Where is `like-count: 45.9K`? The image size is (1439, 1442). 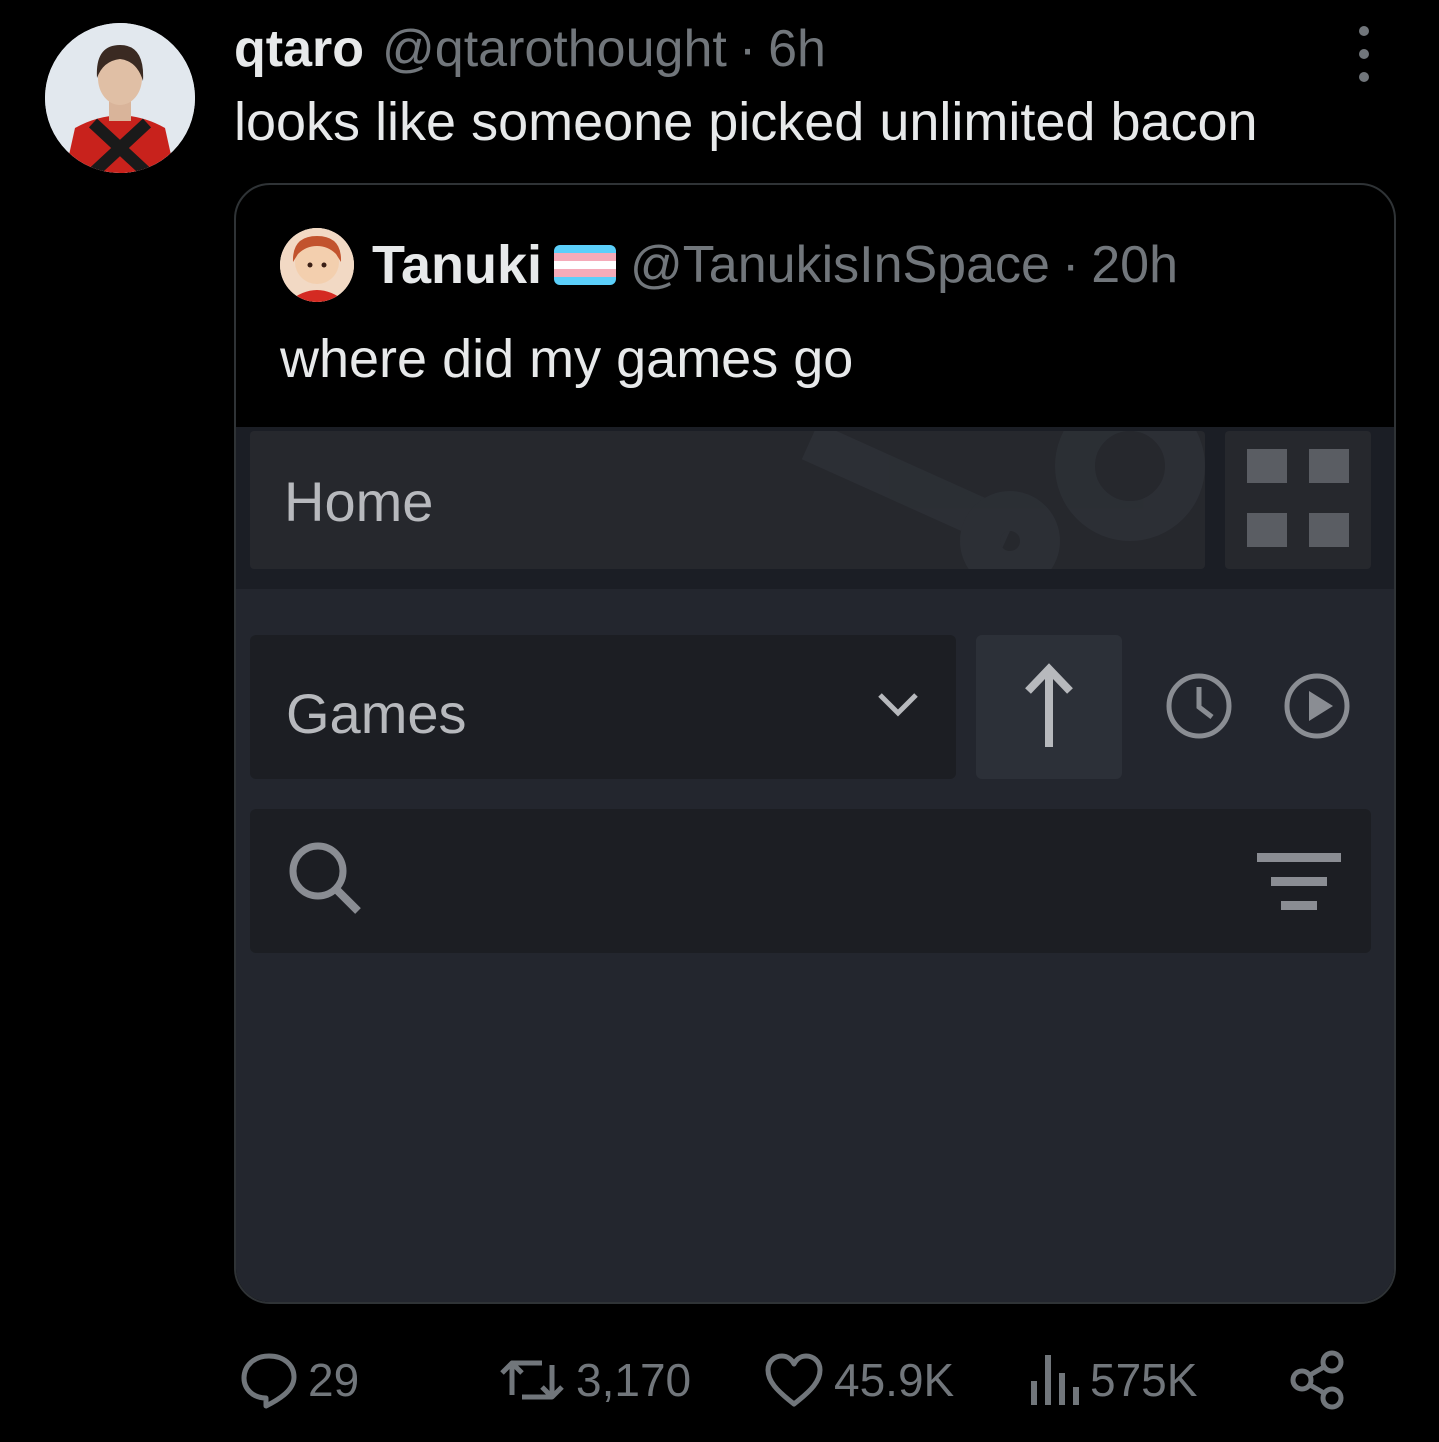
like-count: 45.9K is located at coordinates (894, 1380).